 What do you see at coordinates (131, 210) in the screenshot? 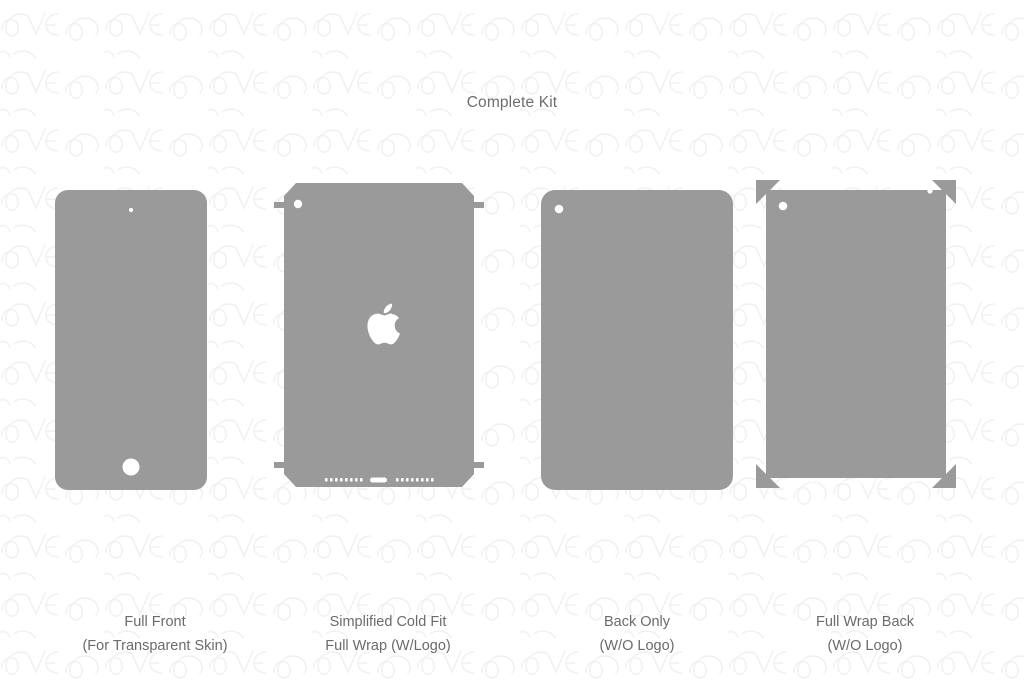
I see `front-camera-dot` at bounding box center [131, 210].